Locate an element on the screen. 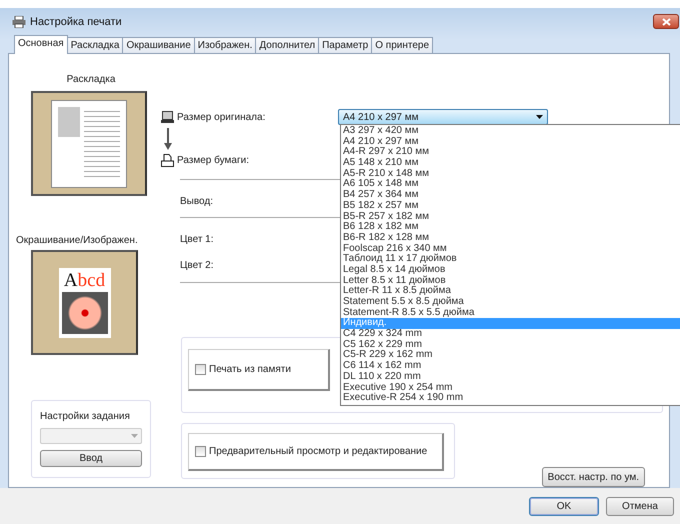 This screenshot has height=524, width=680. dialog-button: Отмена is located at coordinates (640, 506).